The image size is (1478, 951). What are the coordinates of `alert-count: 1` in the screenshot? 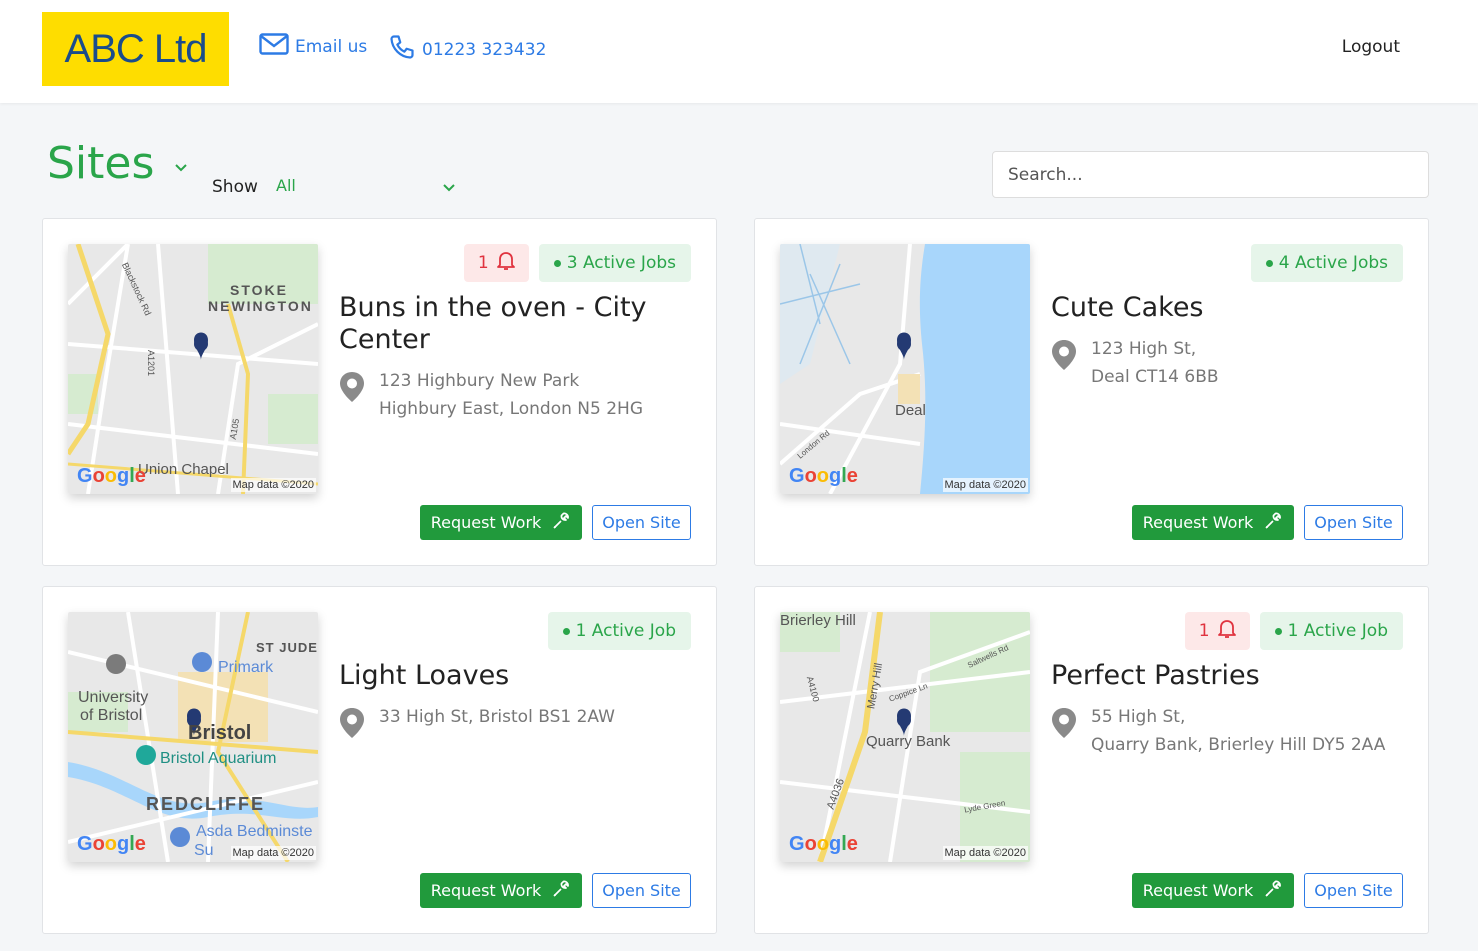 It's located at (483, 263).